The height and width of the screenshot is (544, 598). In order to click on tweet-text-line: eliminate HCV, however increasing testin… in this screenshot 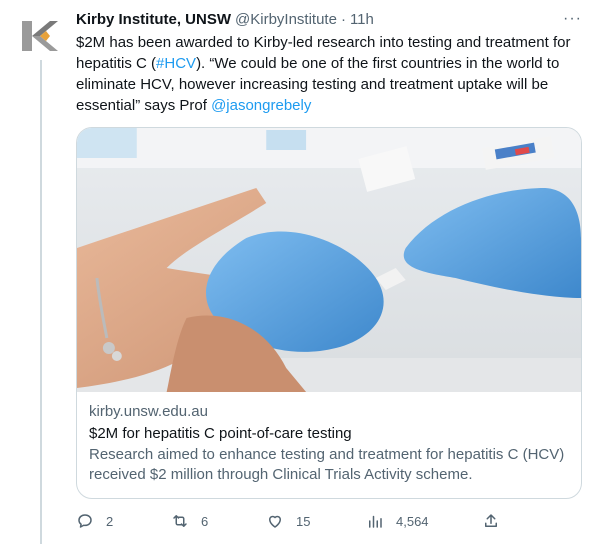, I will do `click(312, 84)`.